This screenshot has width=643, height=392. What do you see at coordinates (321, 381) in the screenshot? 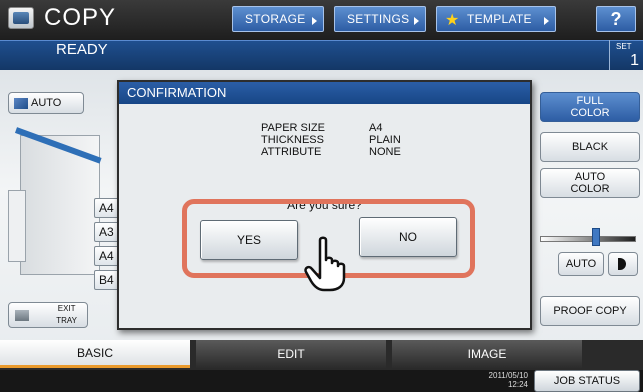
I see `footer-bar: 2011/05/10 12:24 JOB STATUS` at bounding box center [321, 381].